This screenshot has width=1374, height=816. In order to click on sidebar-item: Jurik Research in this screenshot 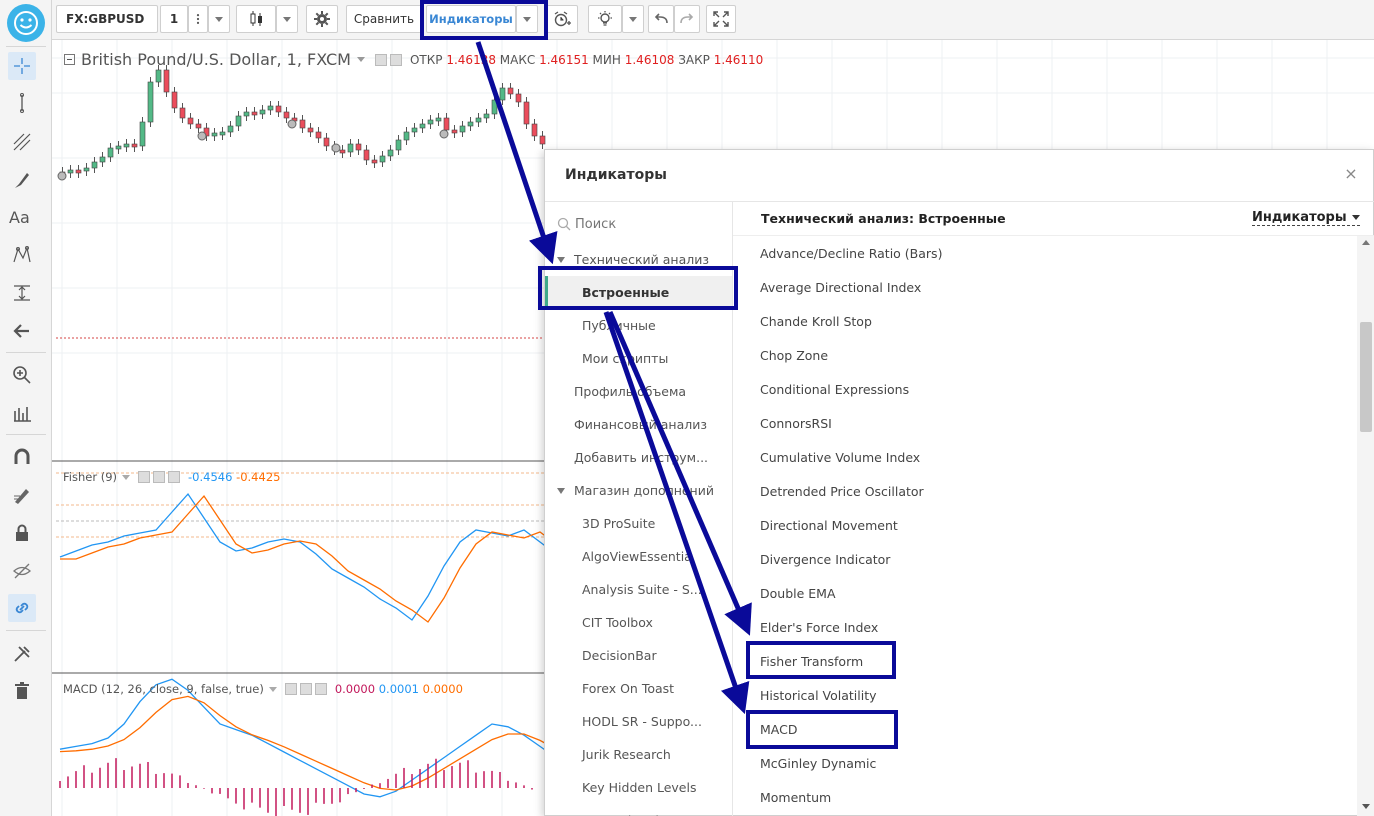, I will do `click(638, 754)`.